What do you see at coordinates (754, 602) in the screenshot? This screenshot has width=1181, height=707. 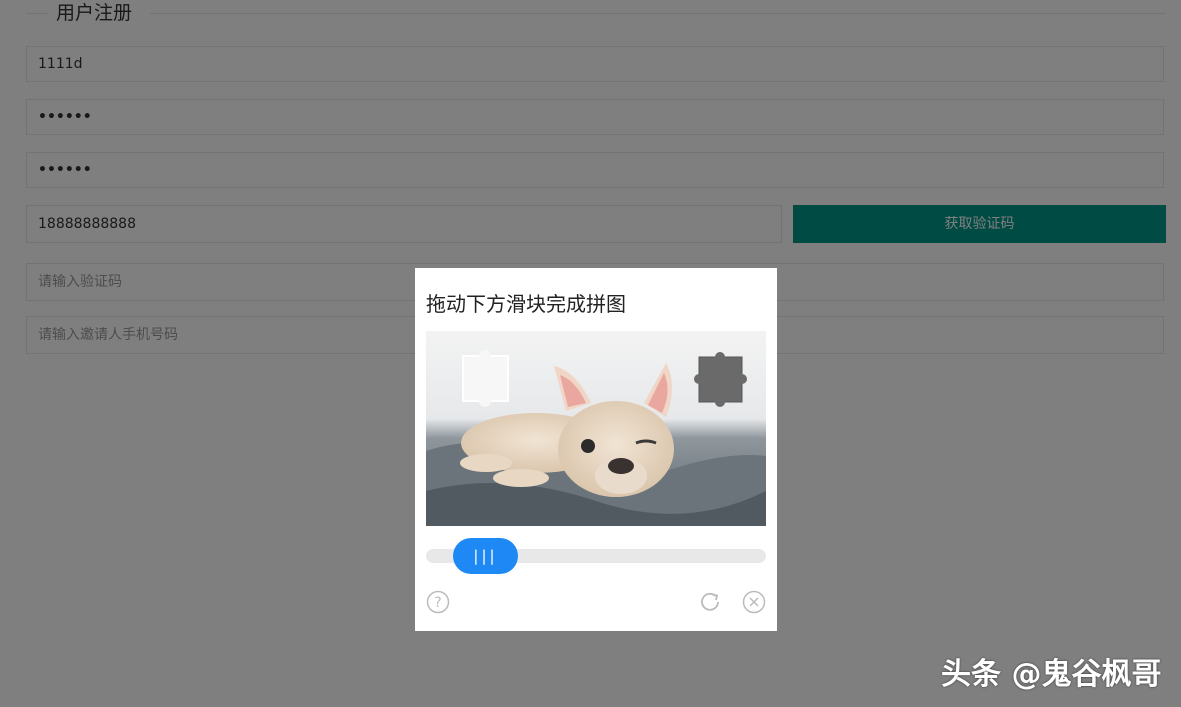 I see `close-icon` at bounding box center [754, 602].